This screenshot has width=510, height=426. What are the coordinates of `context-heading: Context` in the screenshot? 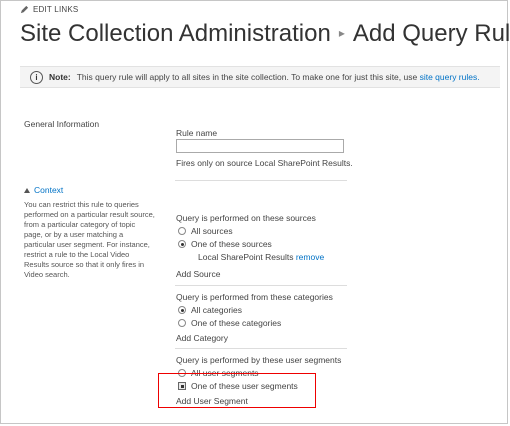 It's located at (48, 190).